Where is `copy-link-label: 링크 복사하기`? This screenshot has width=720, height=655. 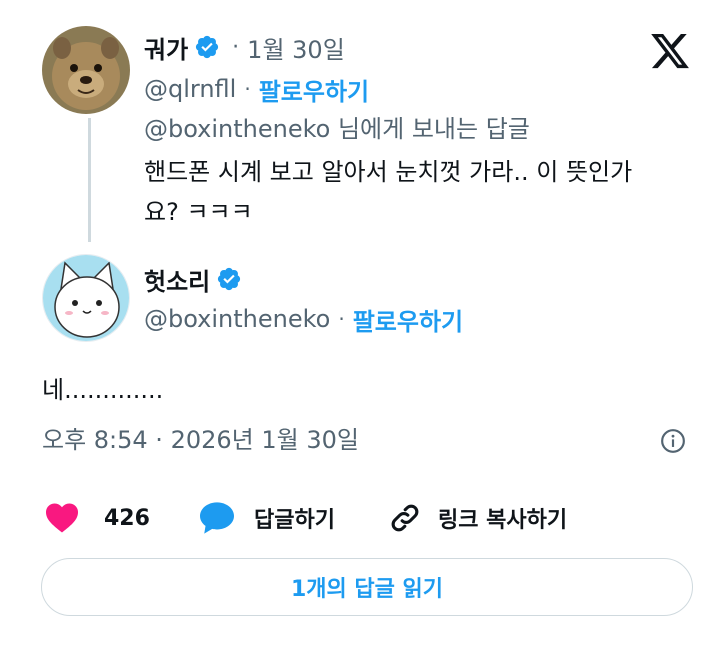 copy-link-label: 링크 복사하기 is located at coordinates (503, 520).